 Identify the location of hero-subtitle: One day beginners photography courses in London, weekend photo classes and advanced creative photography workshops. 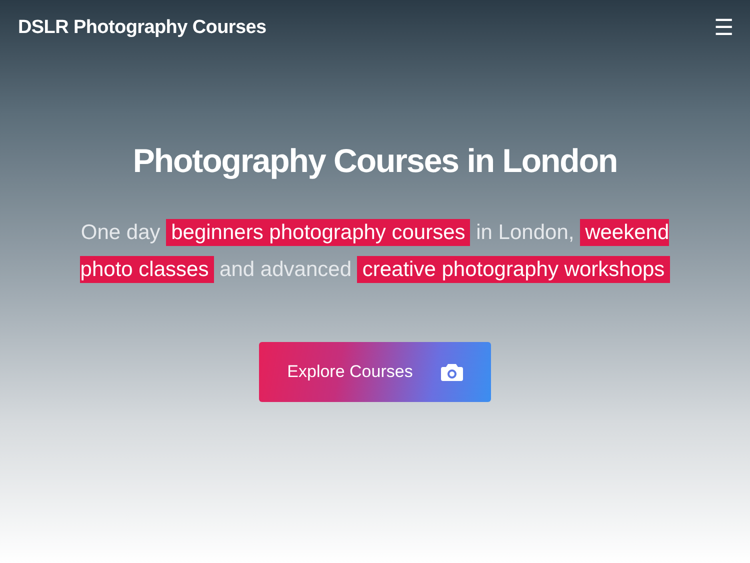
(375, 251).